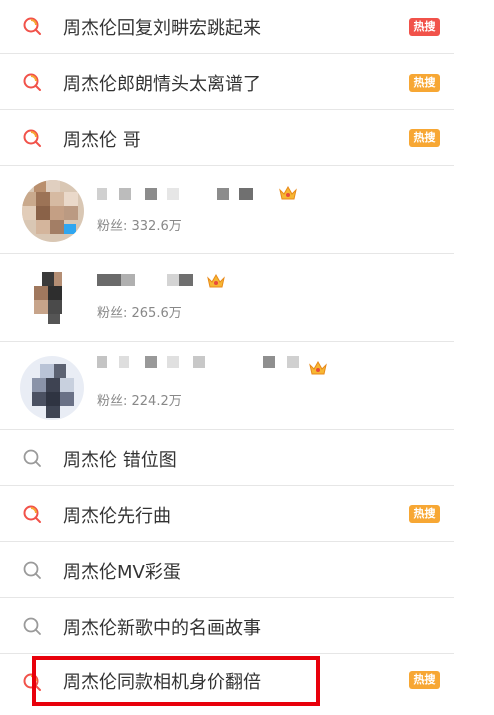 The image size is (494, 715). What do you see at coordinates (227, 514) in the screenshot?
I see `suggestion-row: 周杰伦先行曲 热搜` at bounding box center [227, 514].